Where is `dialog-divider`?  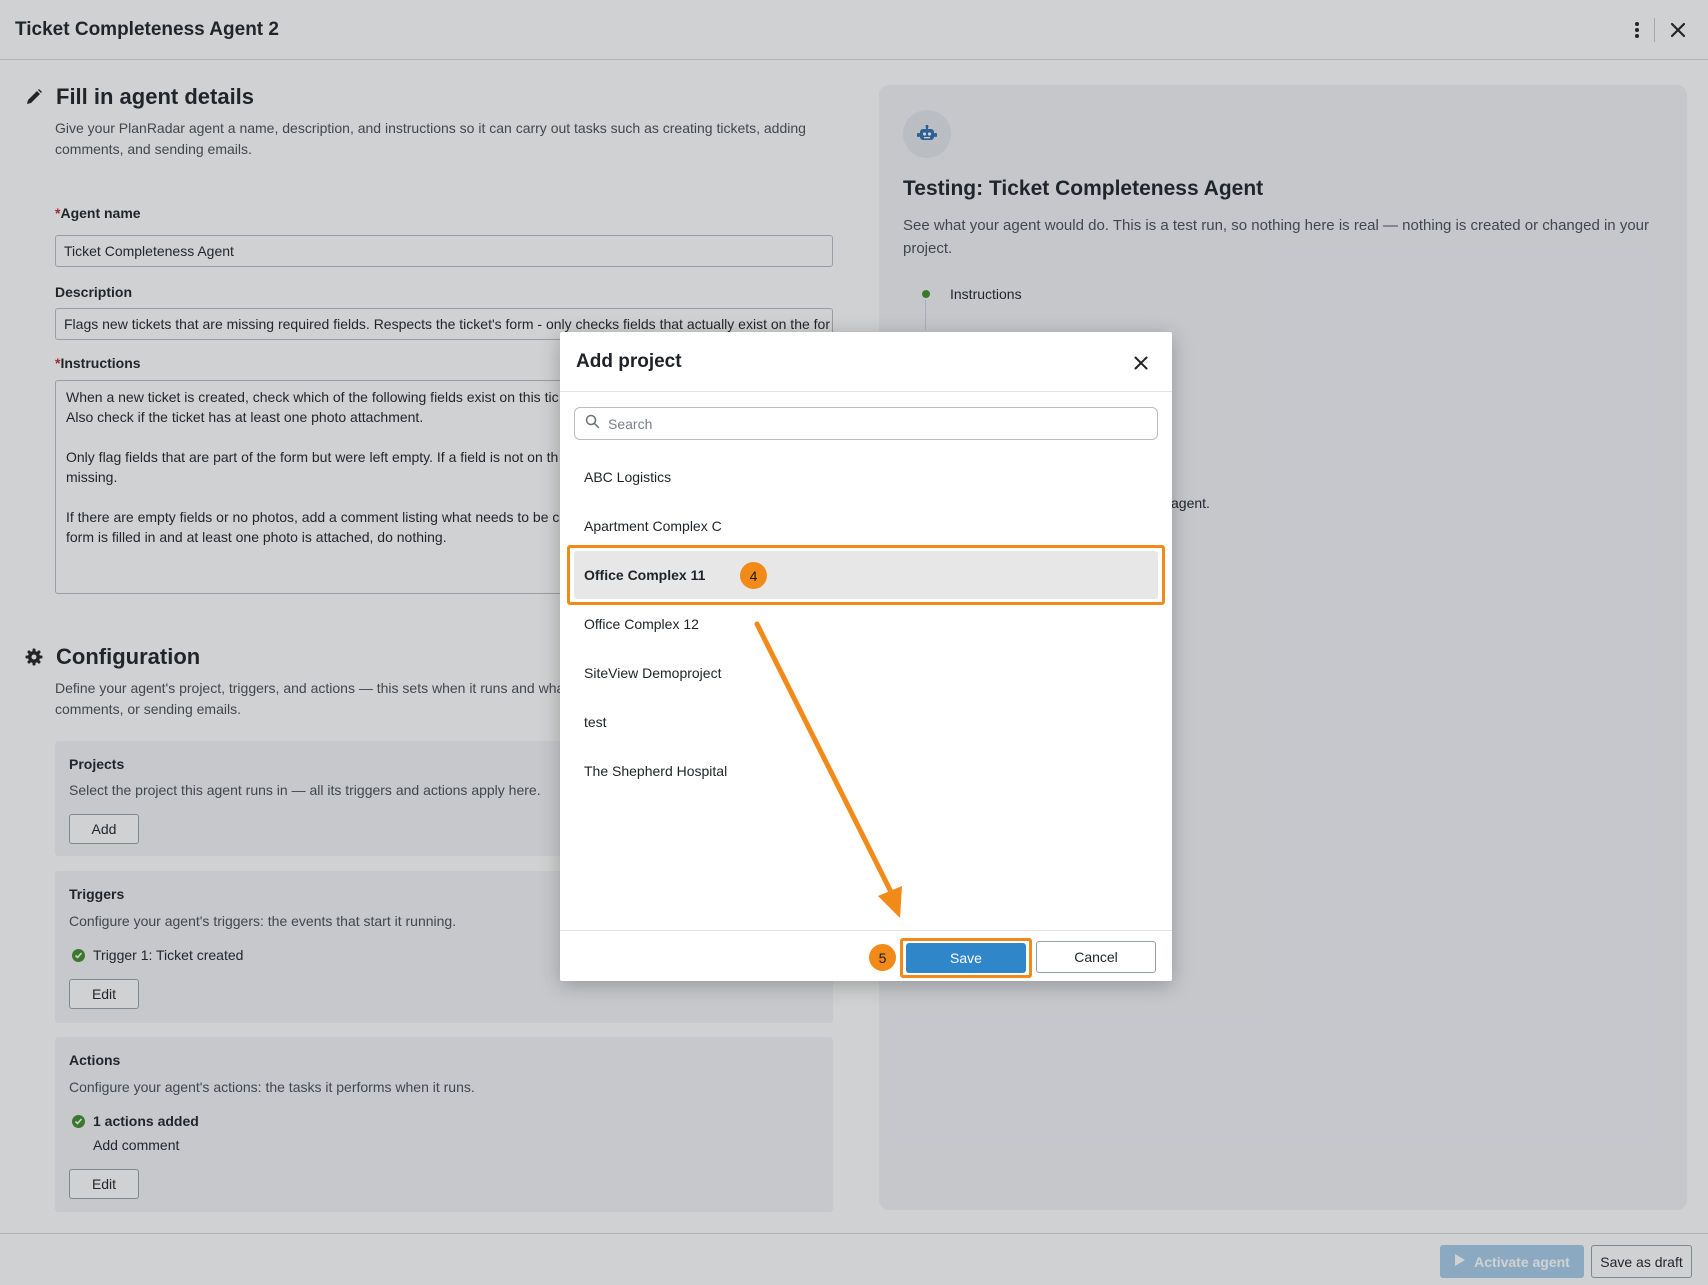
dialog-divider is located at coordinates (866, 391).